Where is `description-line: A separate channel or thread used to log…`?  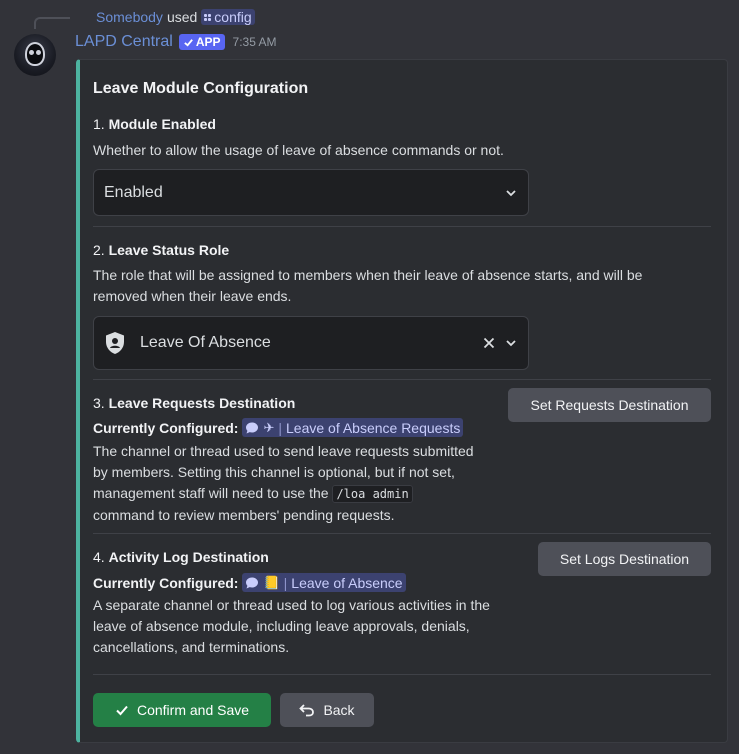 description-line: A separate channel or thread used to log… is located at coordinates (291, 605).